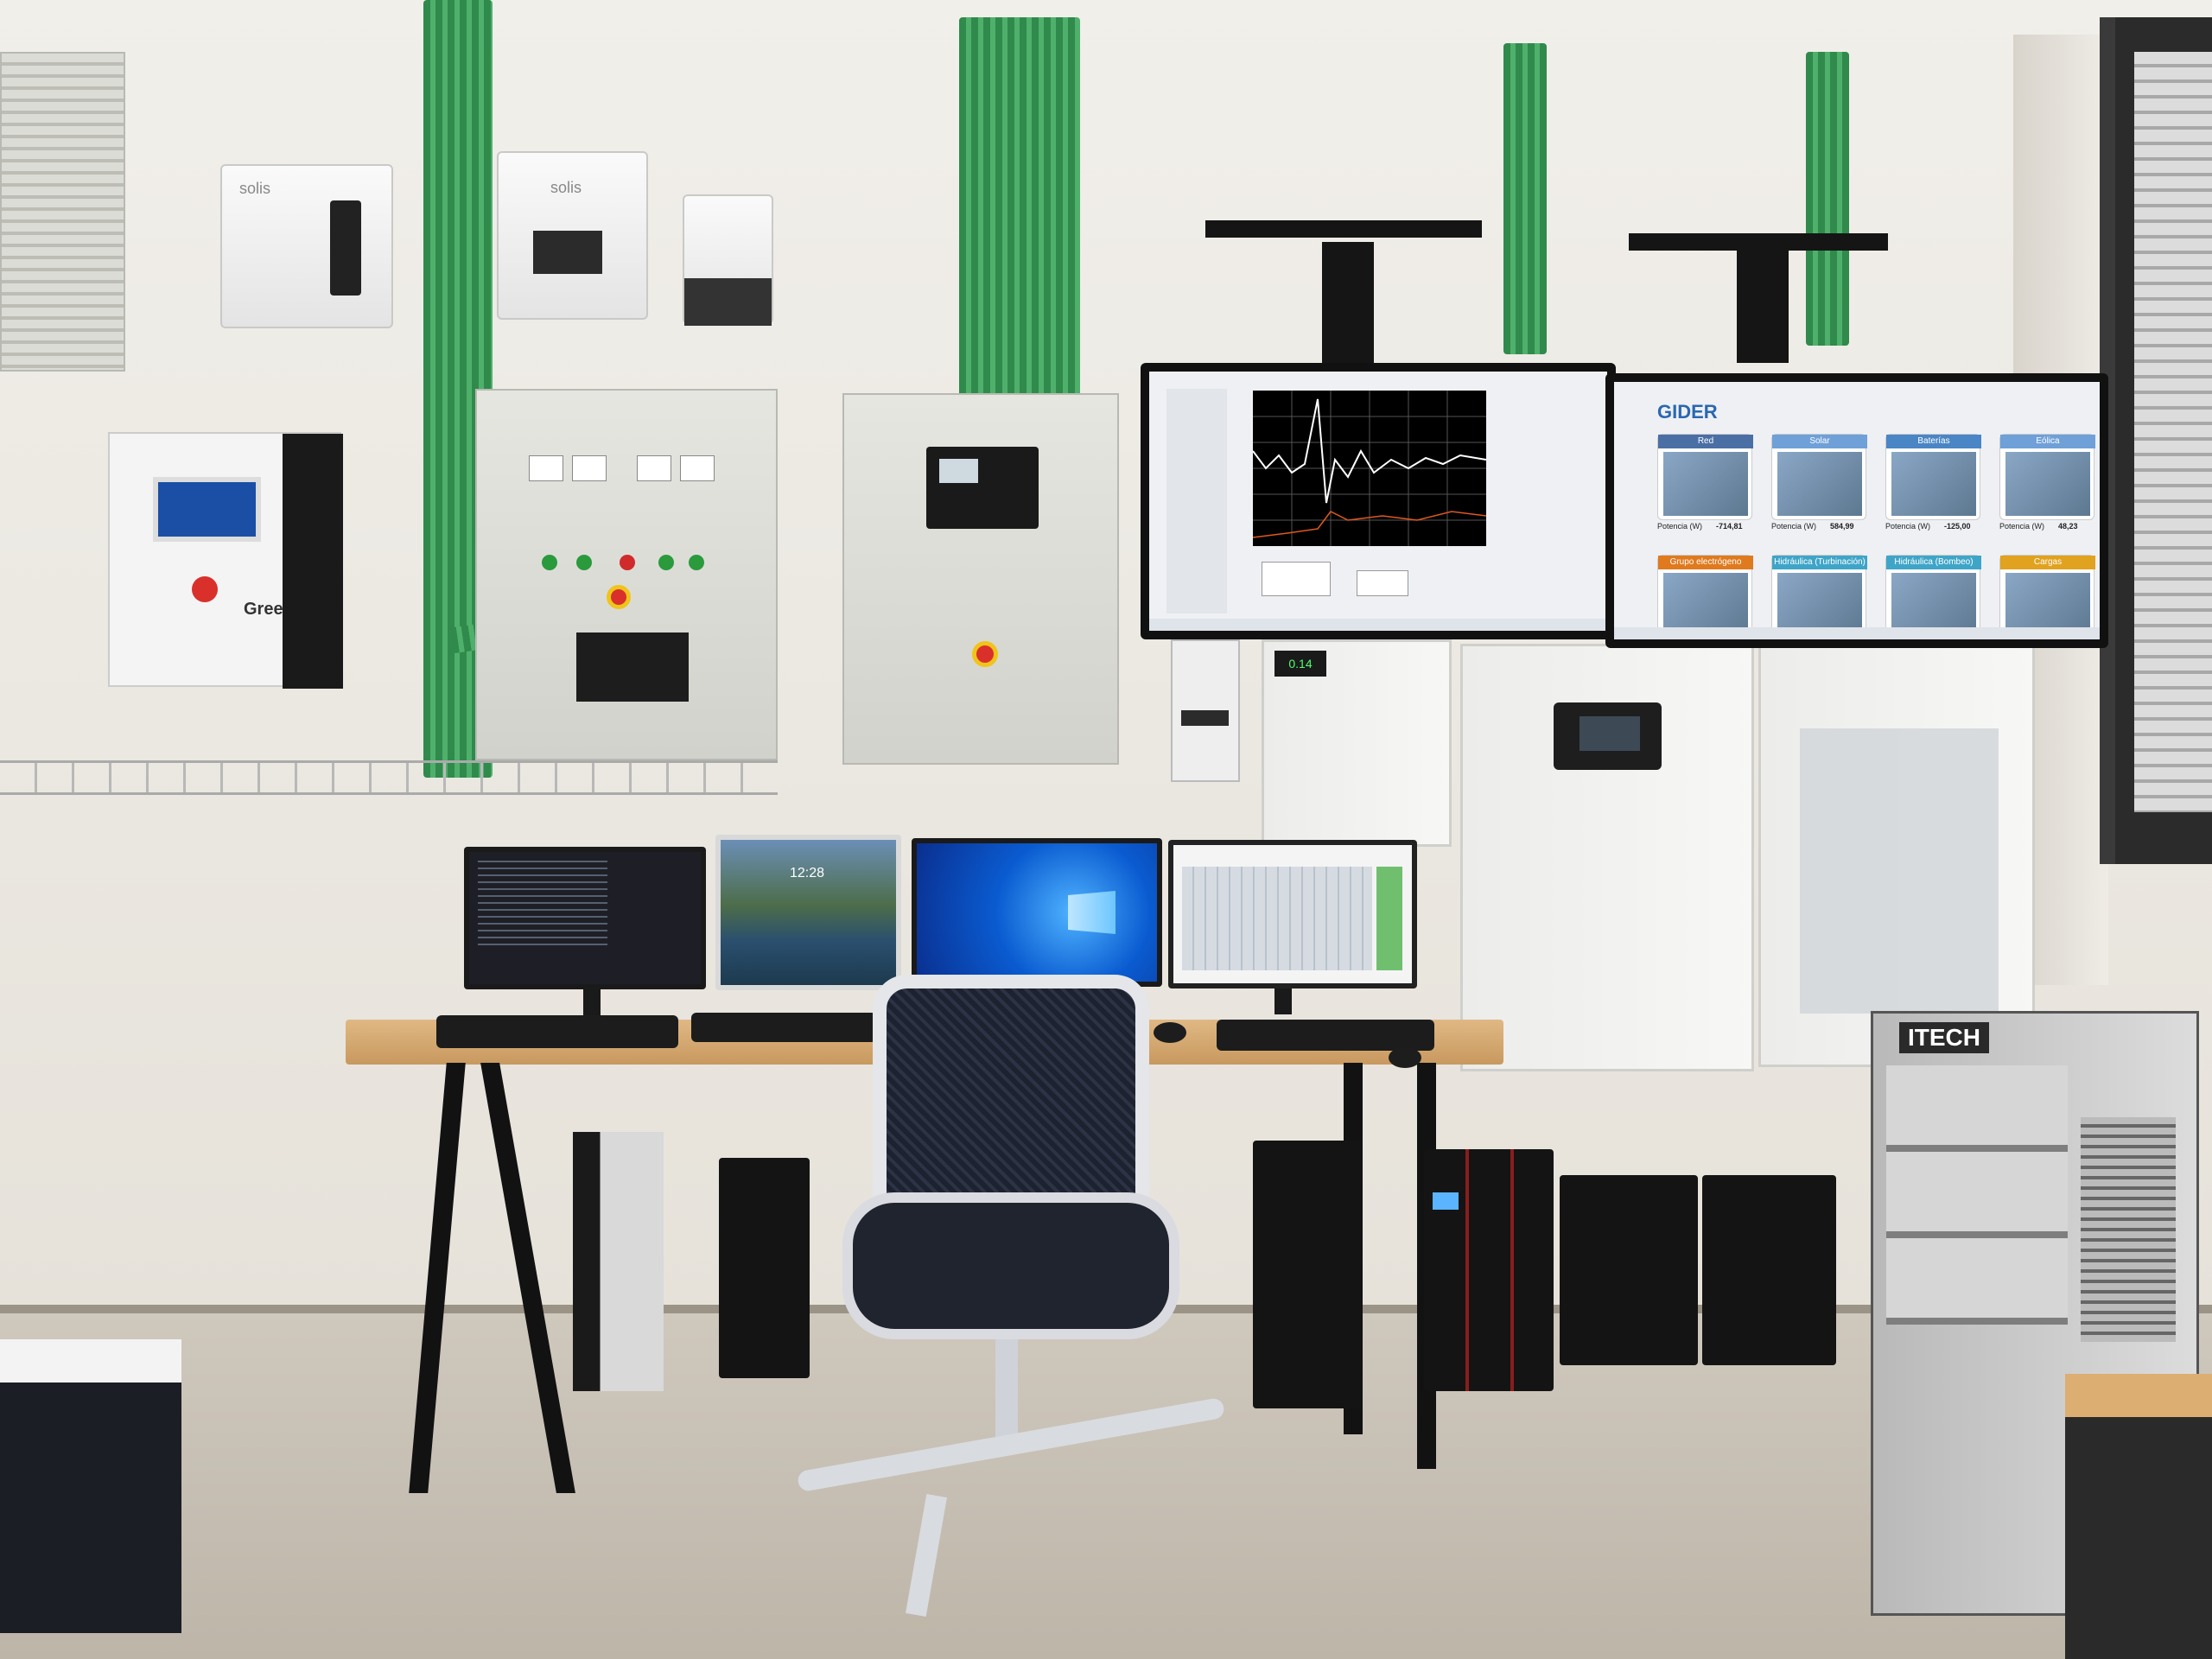 The width and height of the screenshot is (2212, 1659). What do you see at coordinates (959, 471) in the screenshot?
I see `controller-lcd` at bounding box center [959, 471].